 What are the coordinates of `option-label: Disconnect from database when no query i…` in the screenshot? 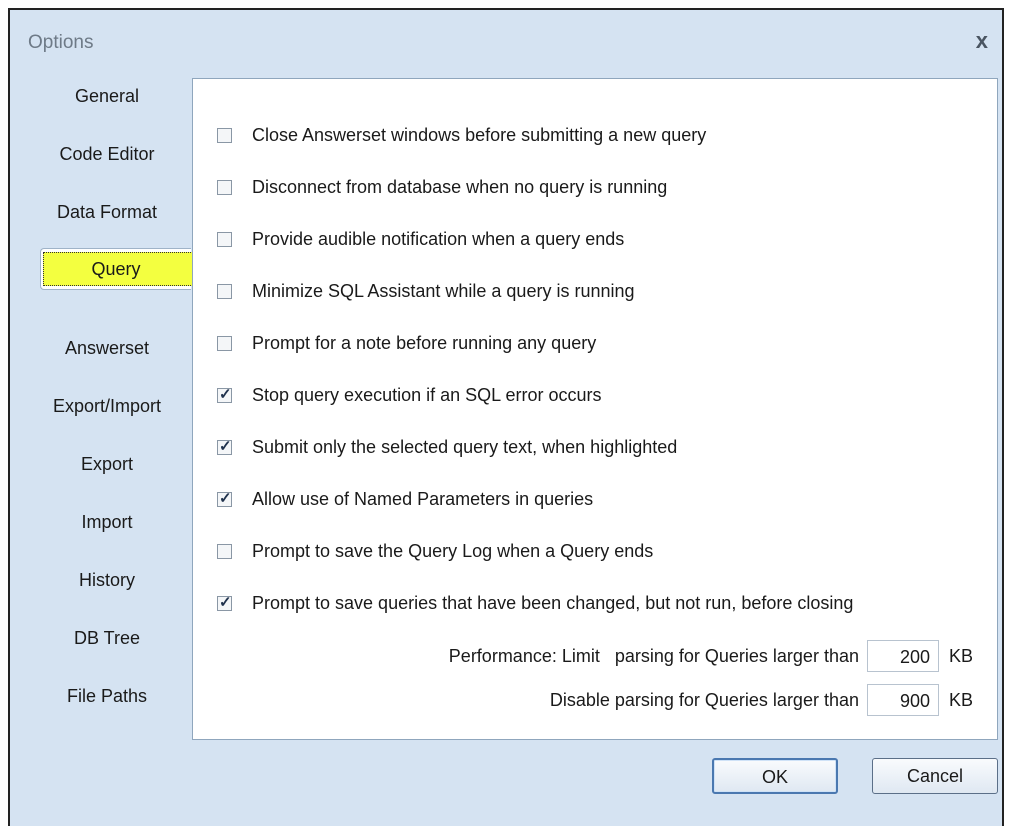 It's located at (460, 186).